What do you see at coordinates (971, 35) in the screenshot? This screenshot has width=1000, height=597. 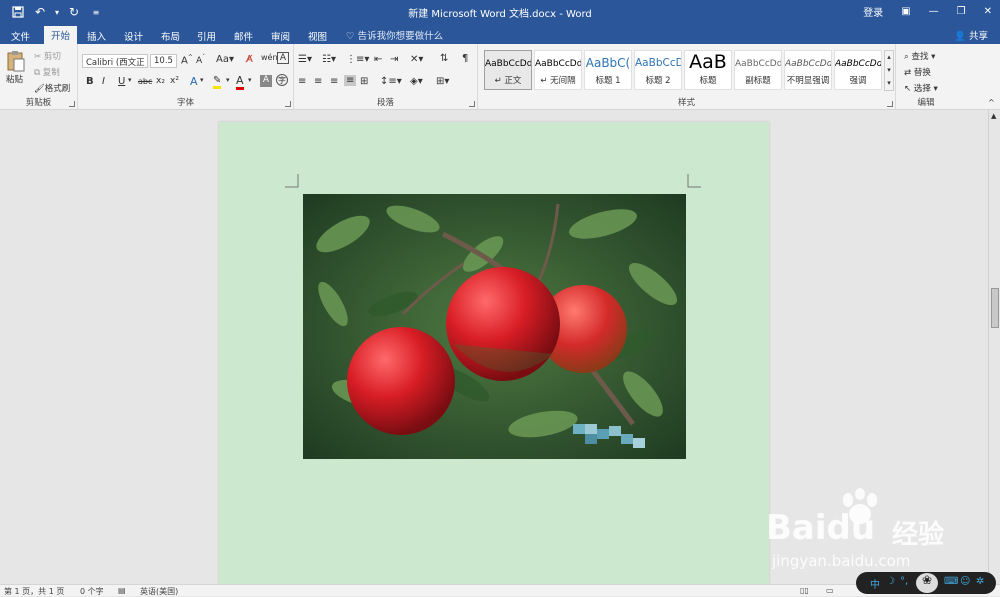 I see `share-button: 👤 共享` at bounding box center [971, 35].